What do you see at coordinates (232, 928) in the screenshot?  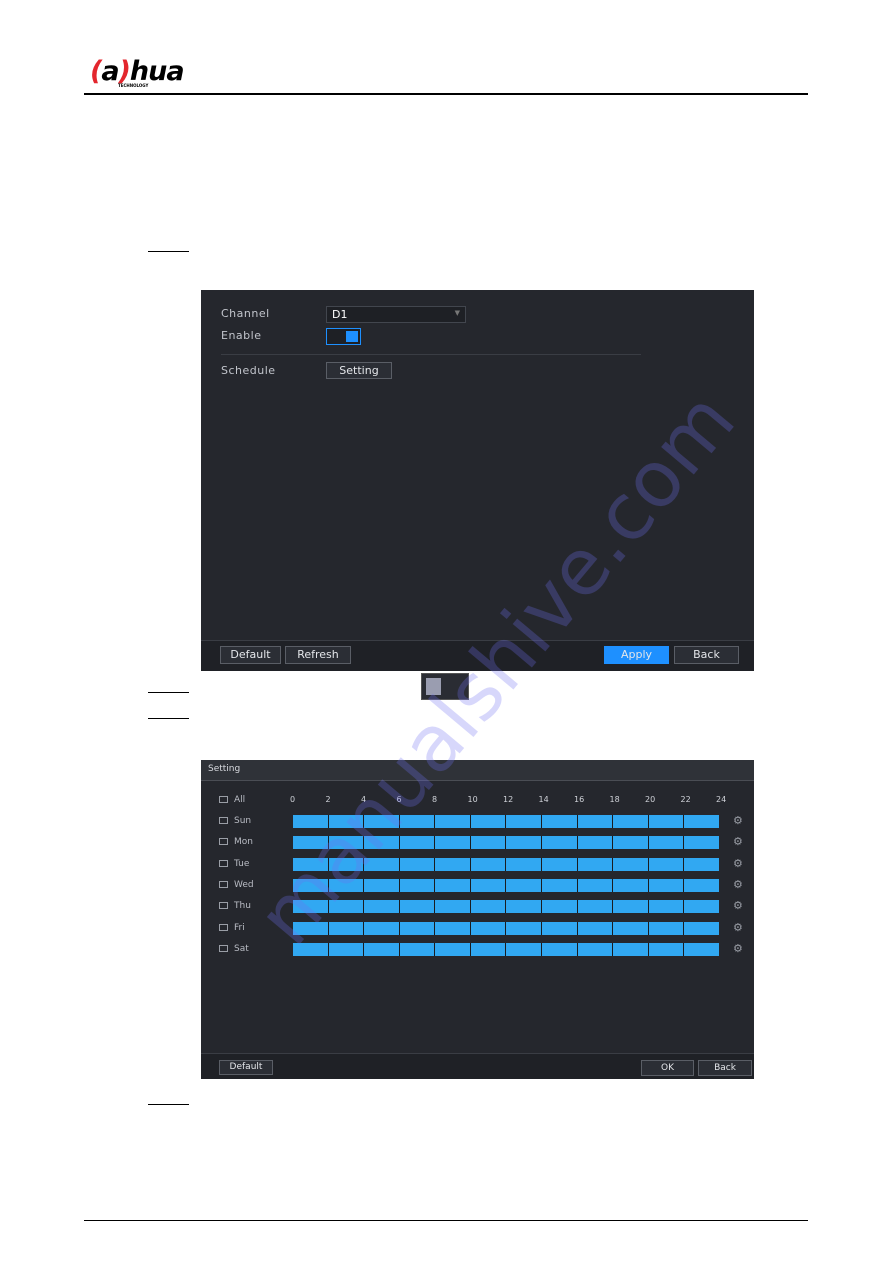 I see `day-checkbox-fri: Fri` at bounding box center [232, 928].